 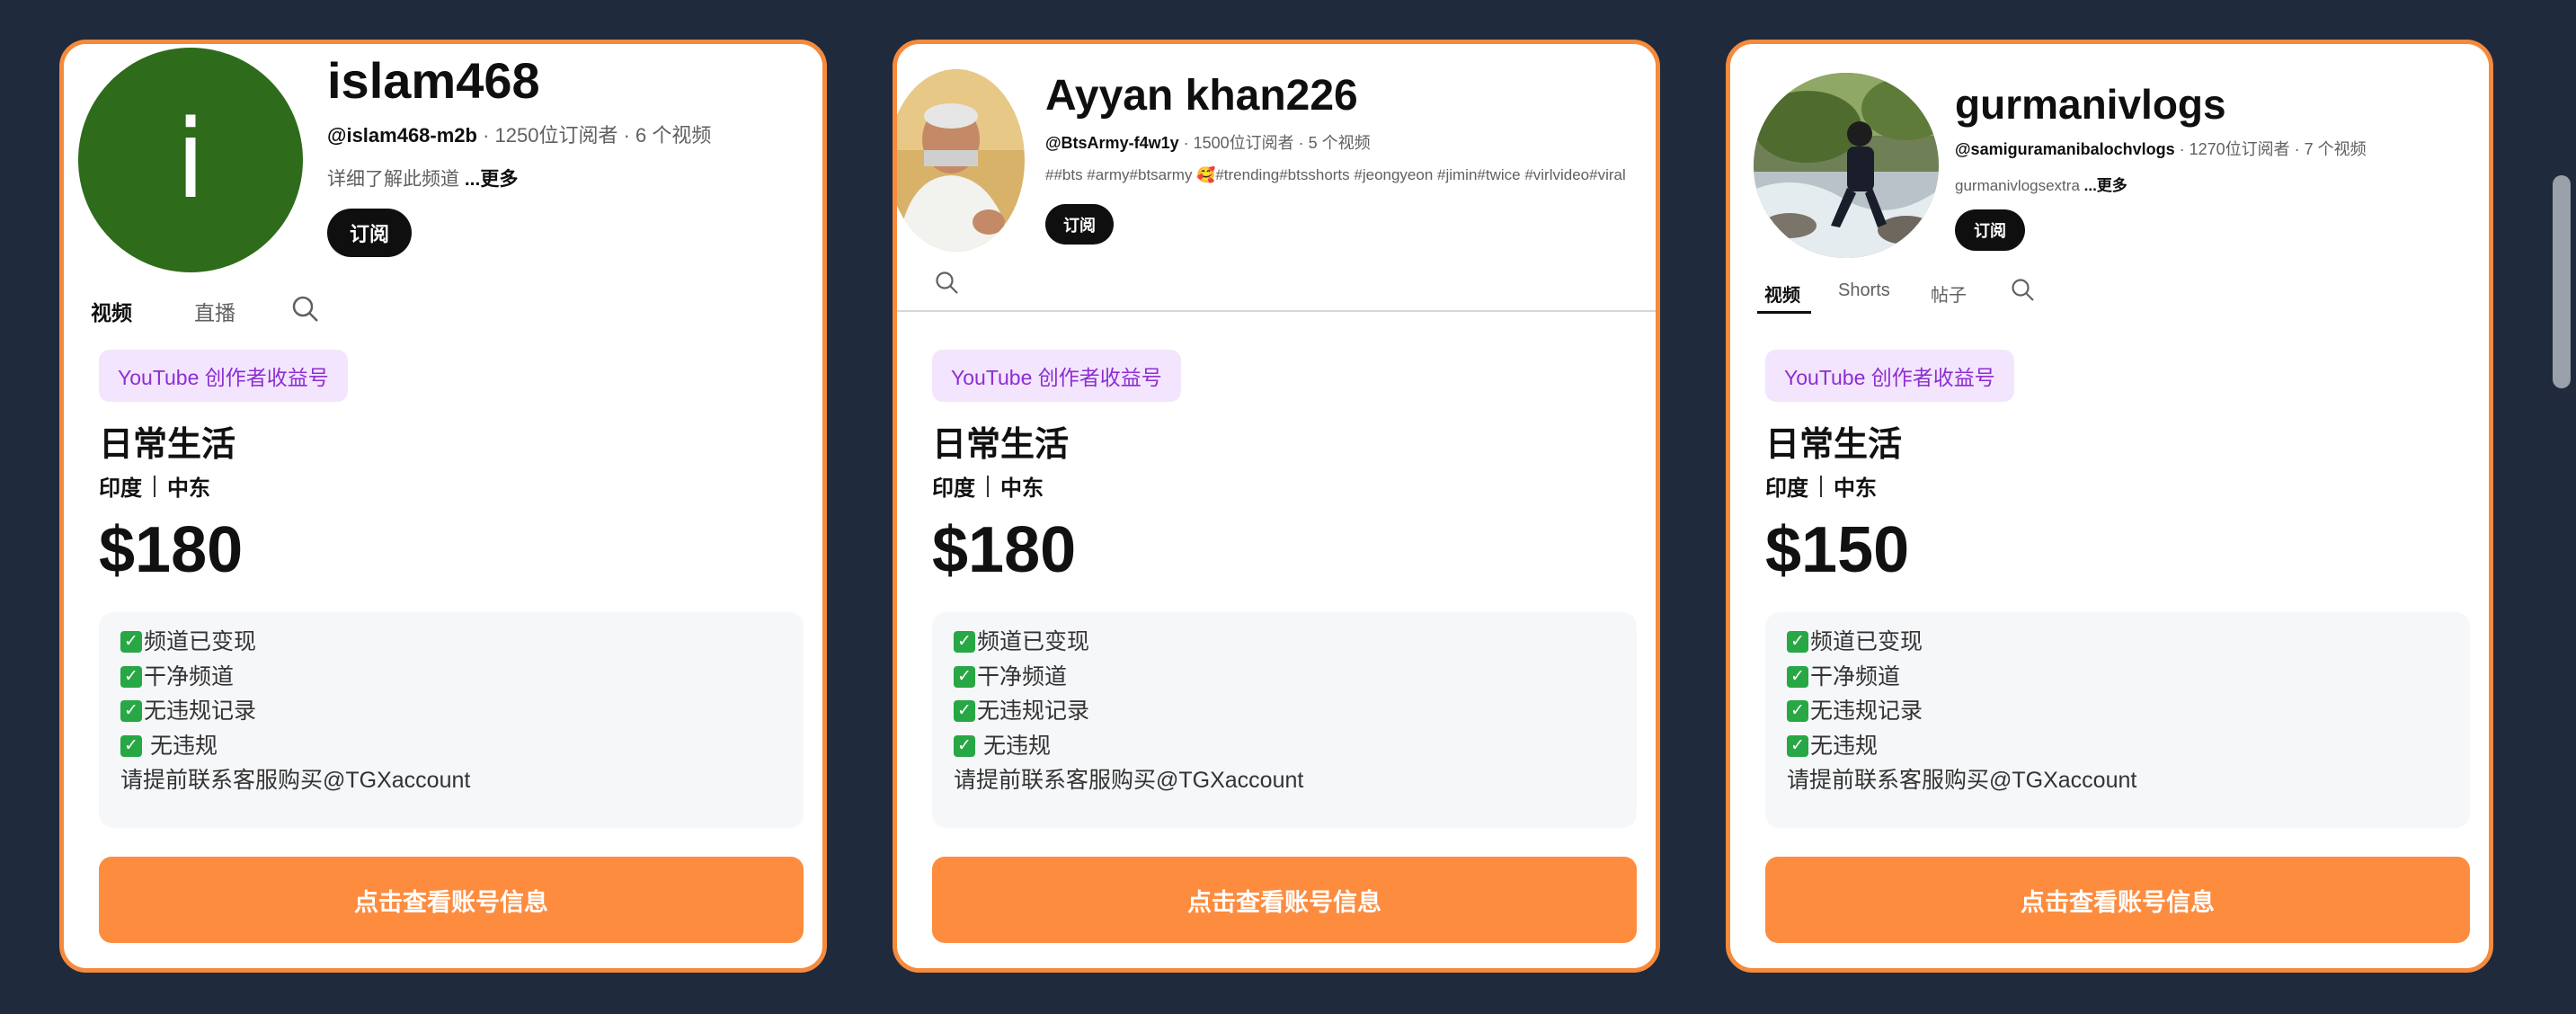 What do you see at coordinates (2090, 104) in the screenshot?
I see `channel-name: gurmanivlogs` at bounding box center [2090, 104].